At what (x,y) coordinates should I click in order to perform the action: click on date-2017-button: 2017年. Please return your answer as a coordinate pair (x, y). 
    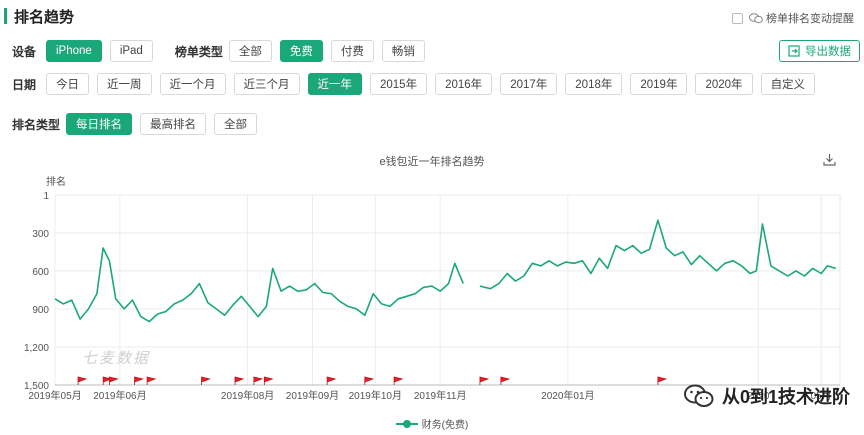
    Looking at the image, I should click on (529, 84).